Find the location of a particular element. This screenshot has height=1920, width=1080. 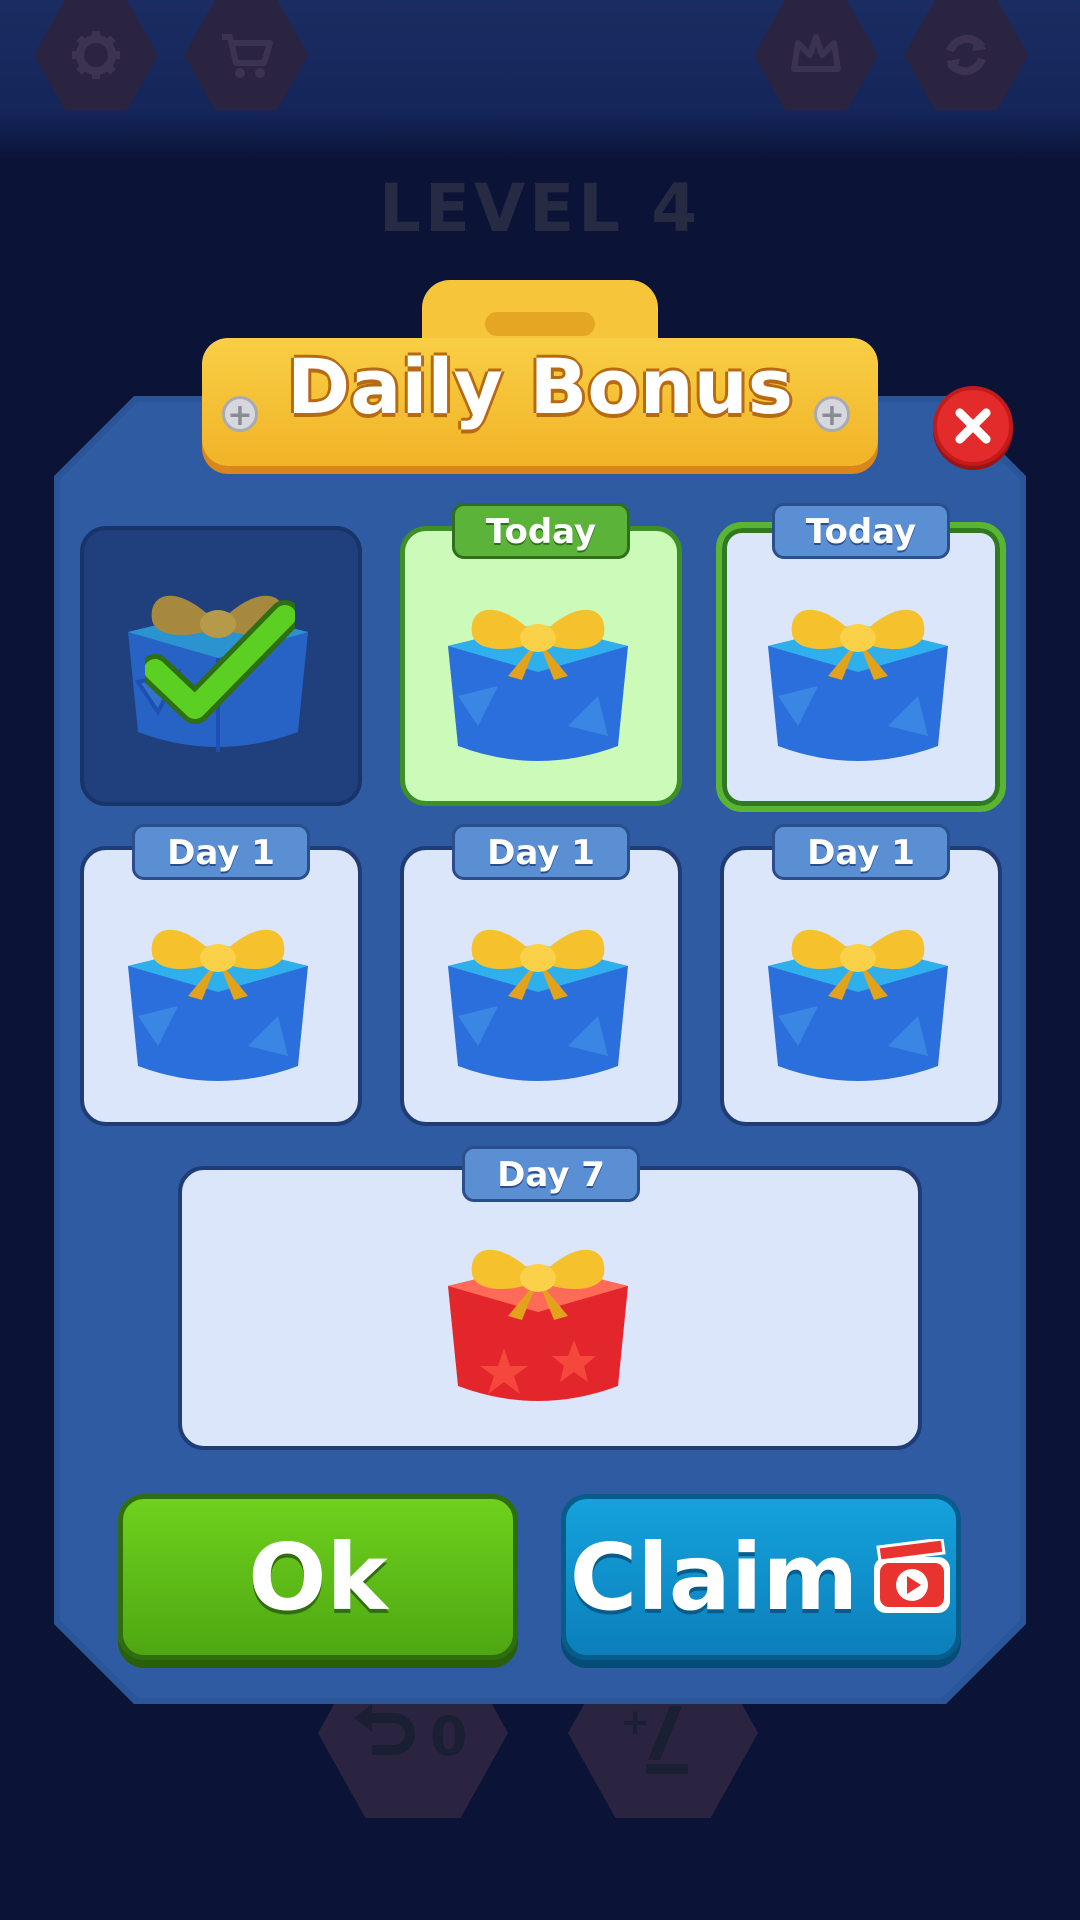

close-icon is located at coordinates (973, 426).